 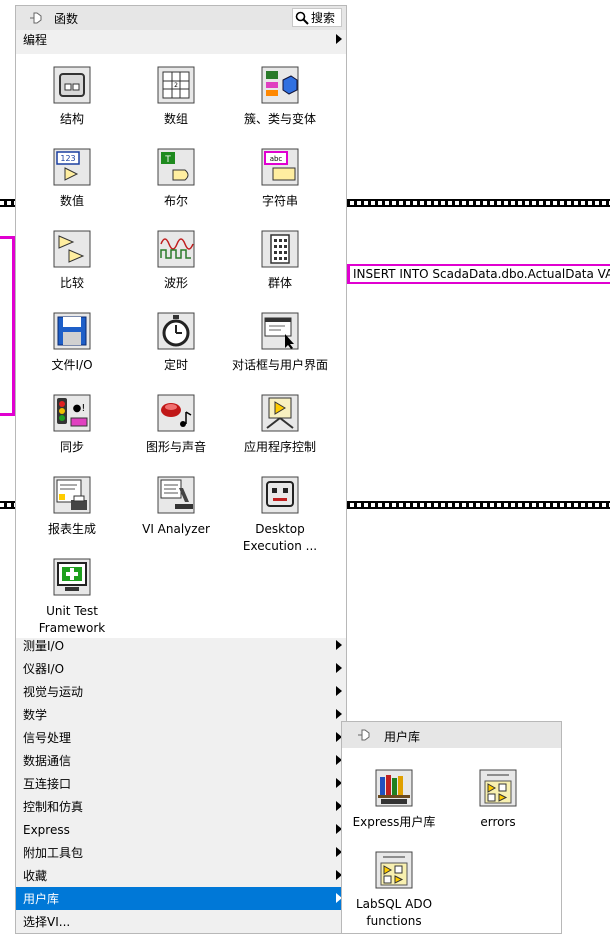 I want to click on tile-label: 应用程序控制, so click(x=279, y=447).